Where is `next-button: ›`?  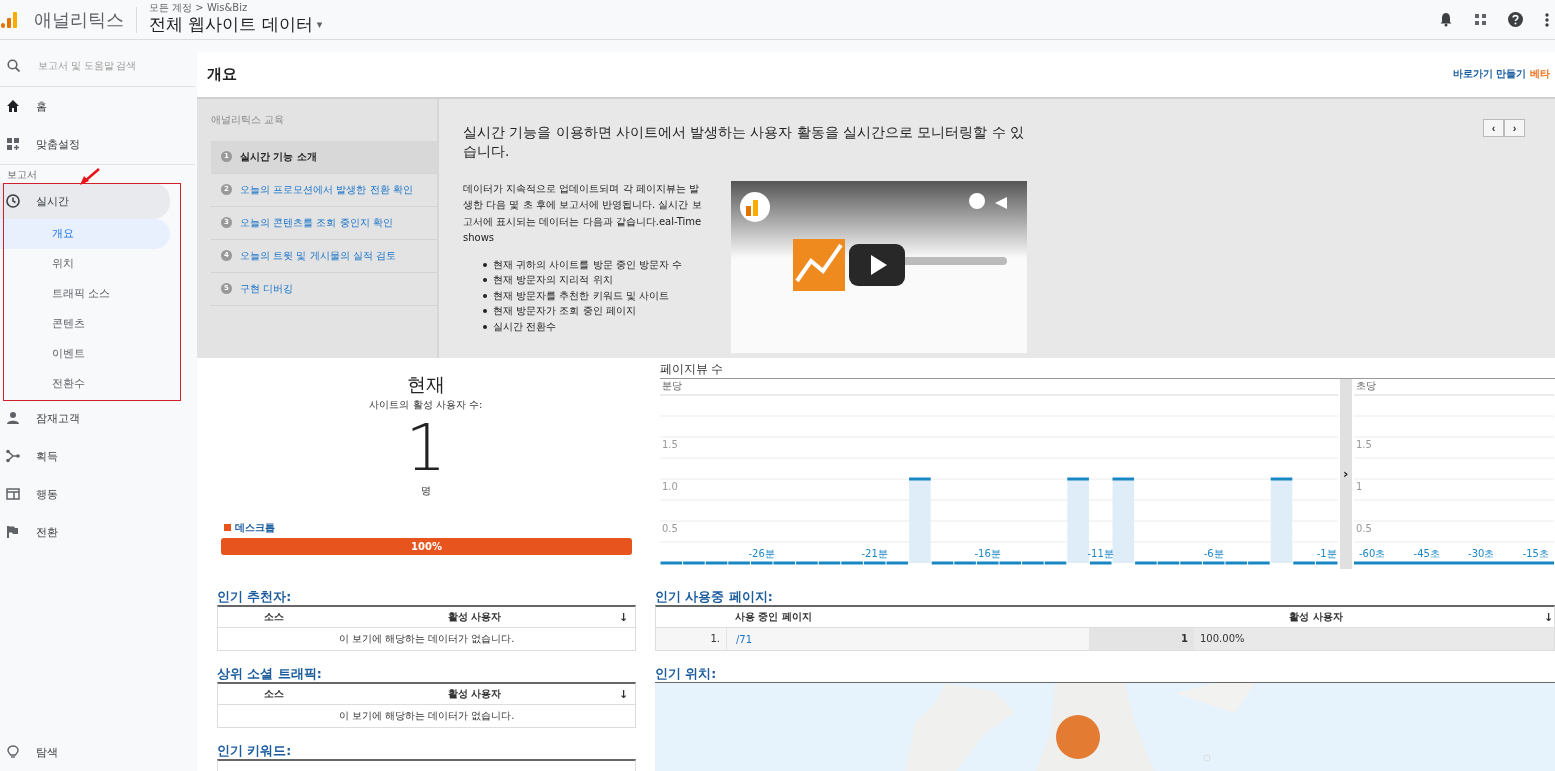 next-button: › is located at coordinates (1514, 127).